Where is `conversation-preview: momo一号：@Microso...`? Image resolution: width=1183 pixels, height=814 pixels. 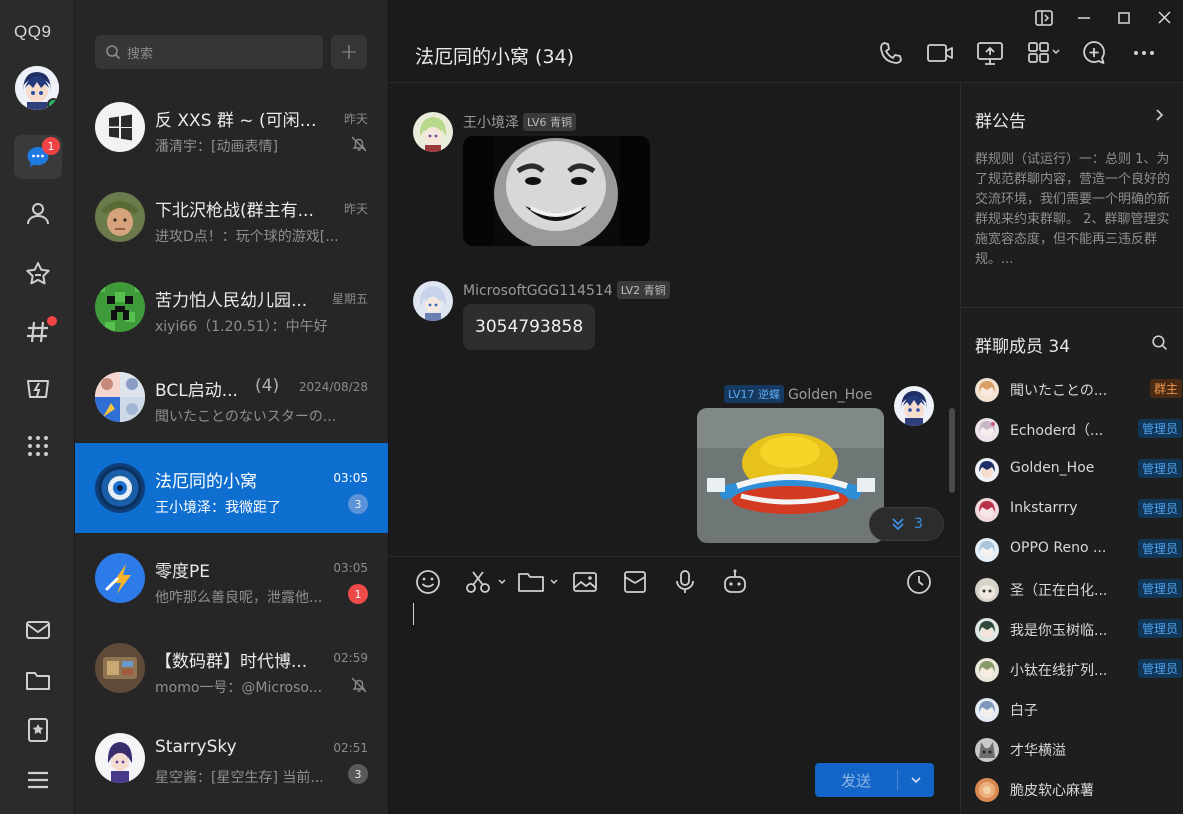
conversation-preview: momo一号：@Microso... is located at coordinates (239, 688).